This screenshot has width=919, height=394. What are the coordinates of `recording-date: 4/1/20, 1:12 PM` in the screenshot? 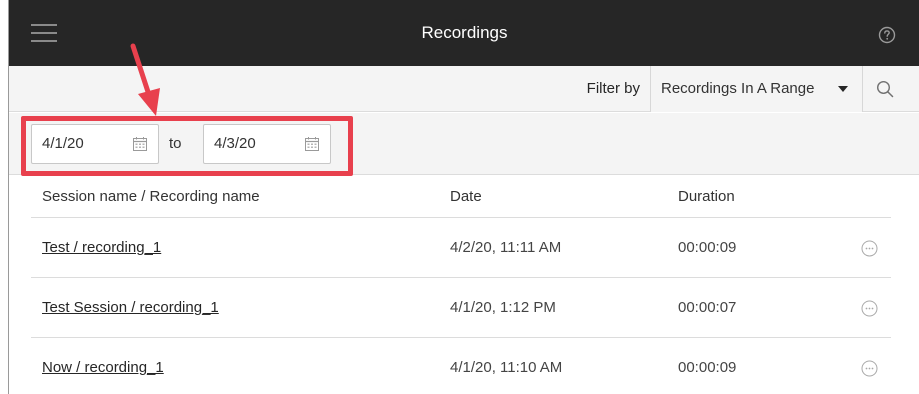 It's located at (503, 307).